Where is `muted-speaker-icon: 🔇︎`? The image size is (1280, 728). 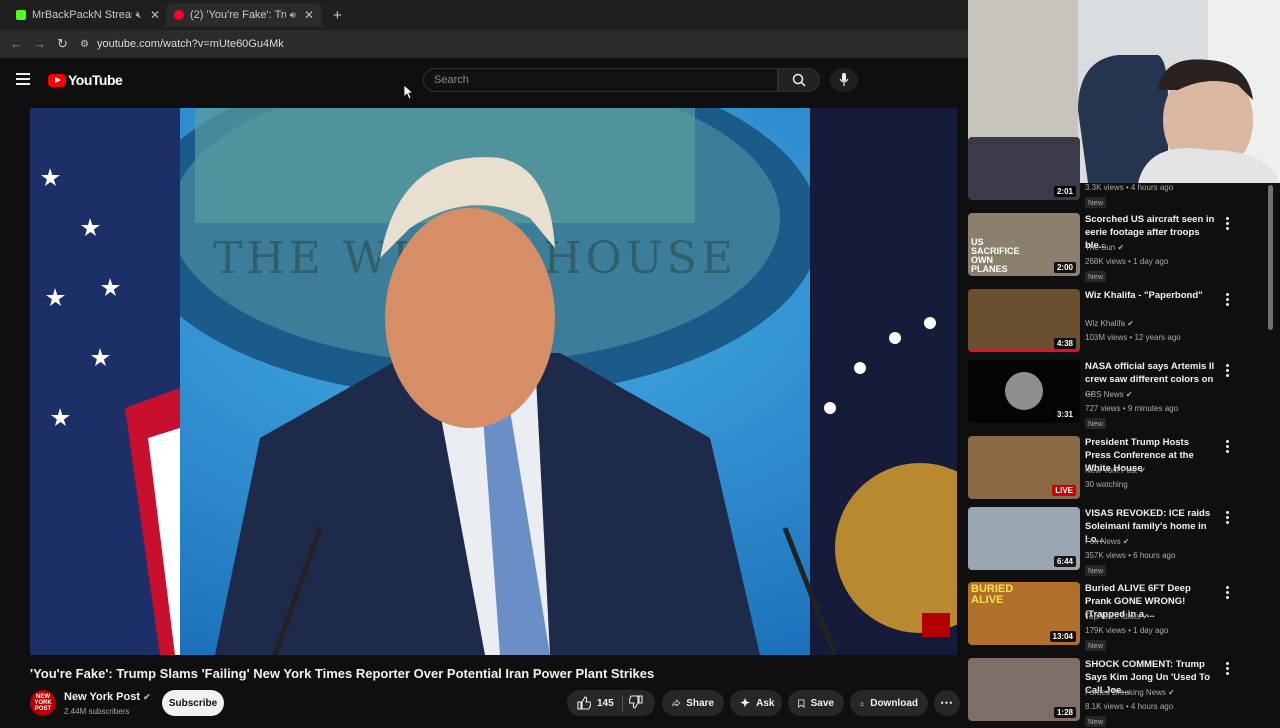 muted-speaker-icon: 🔇︎ is located at coordinates (139, 15).